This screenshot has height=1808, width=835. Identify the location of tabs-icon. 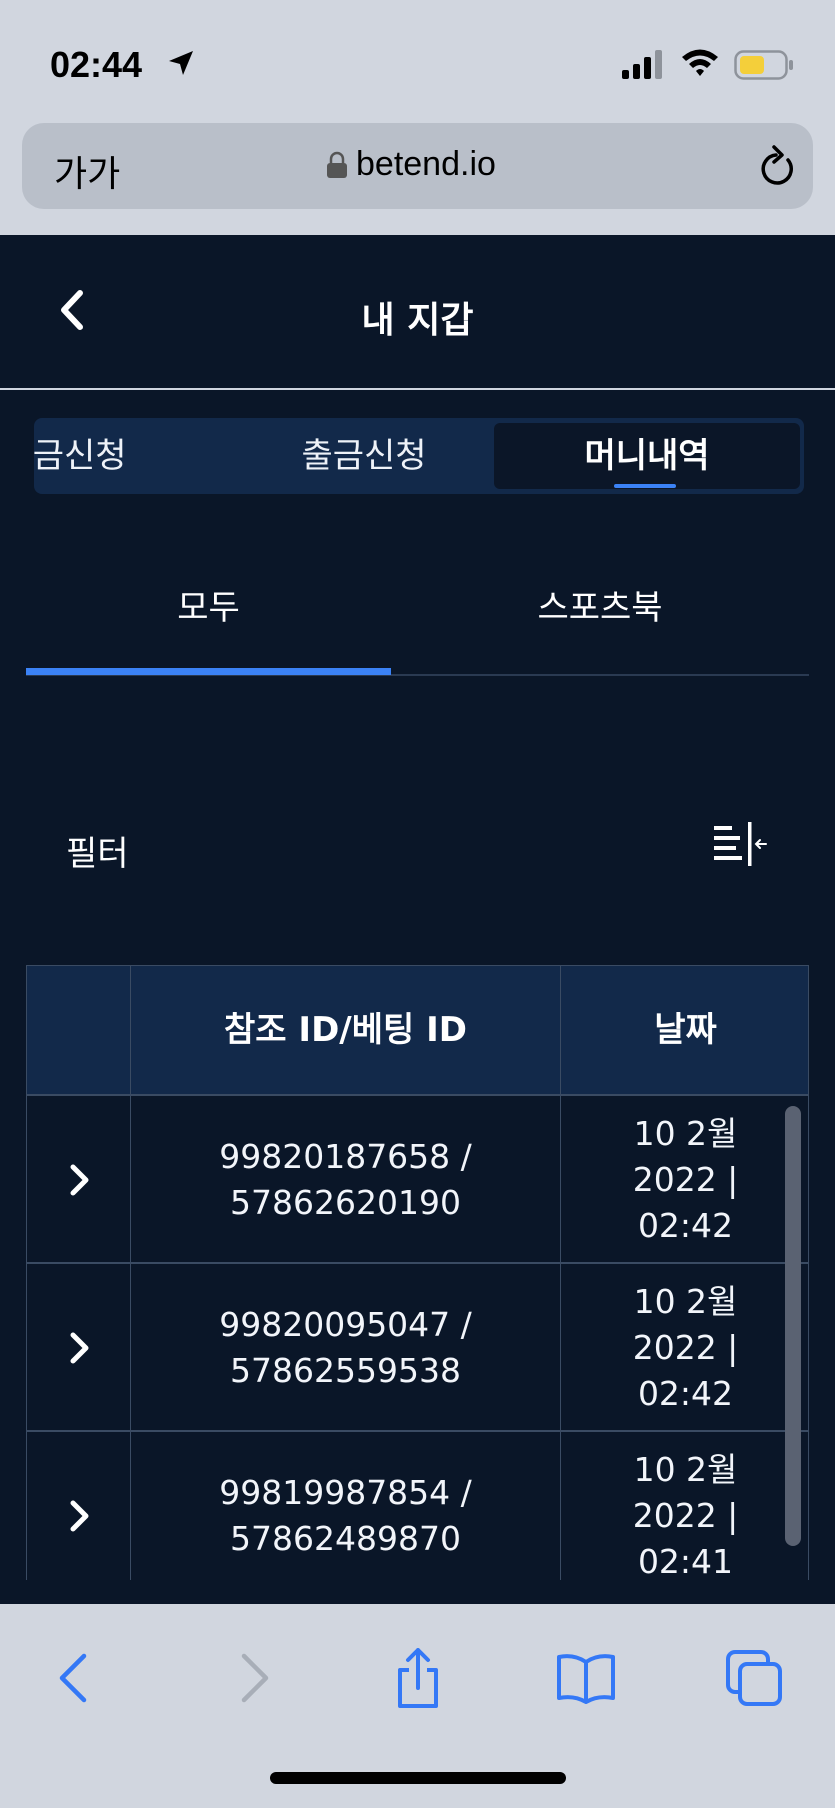
(754, 1678).